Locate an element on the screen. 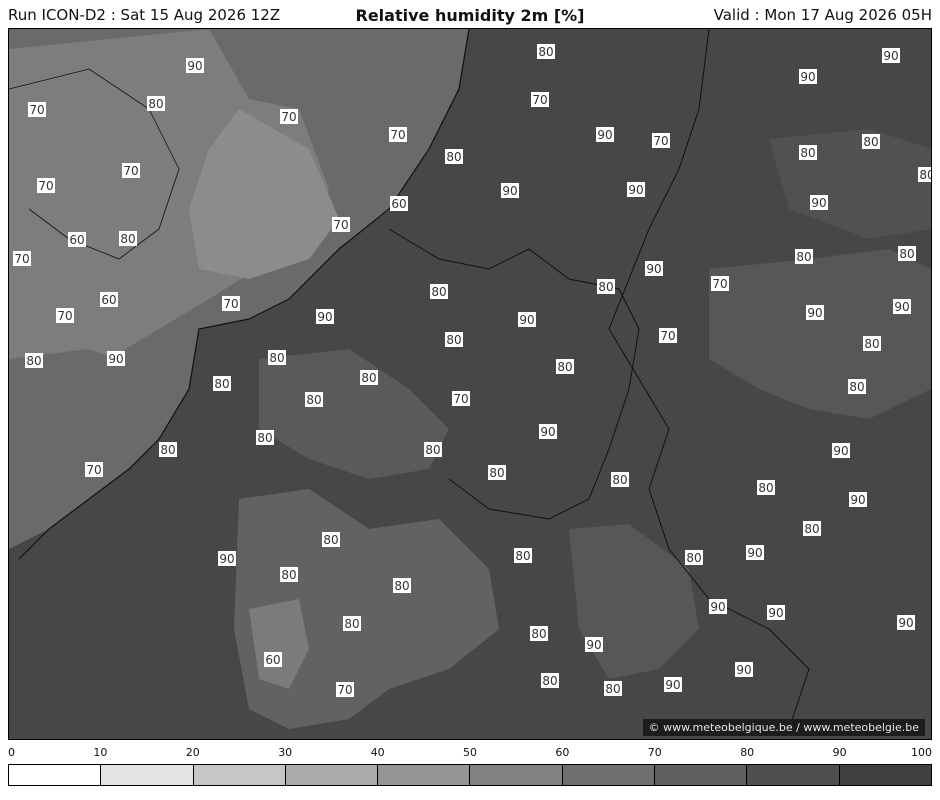 This screenshot has width=940, height=800. svg-text: 60 is located at coordinates (76, 240).